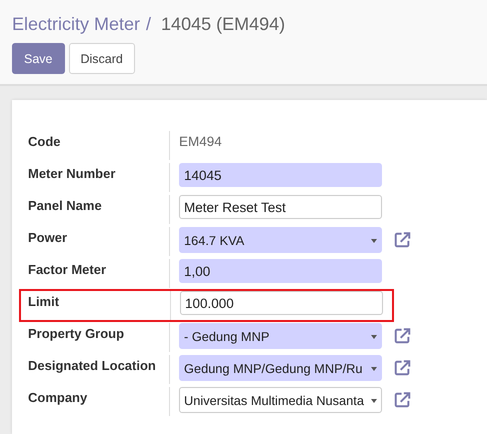  Describe the element at coordinates (223, 24) in the screenshot. I see `record-title: 14045 (EM494)` at that location.